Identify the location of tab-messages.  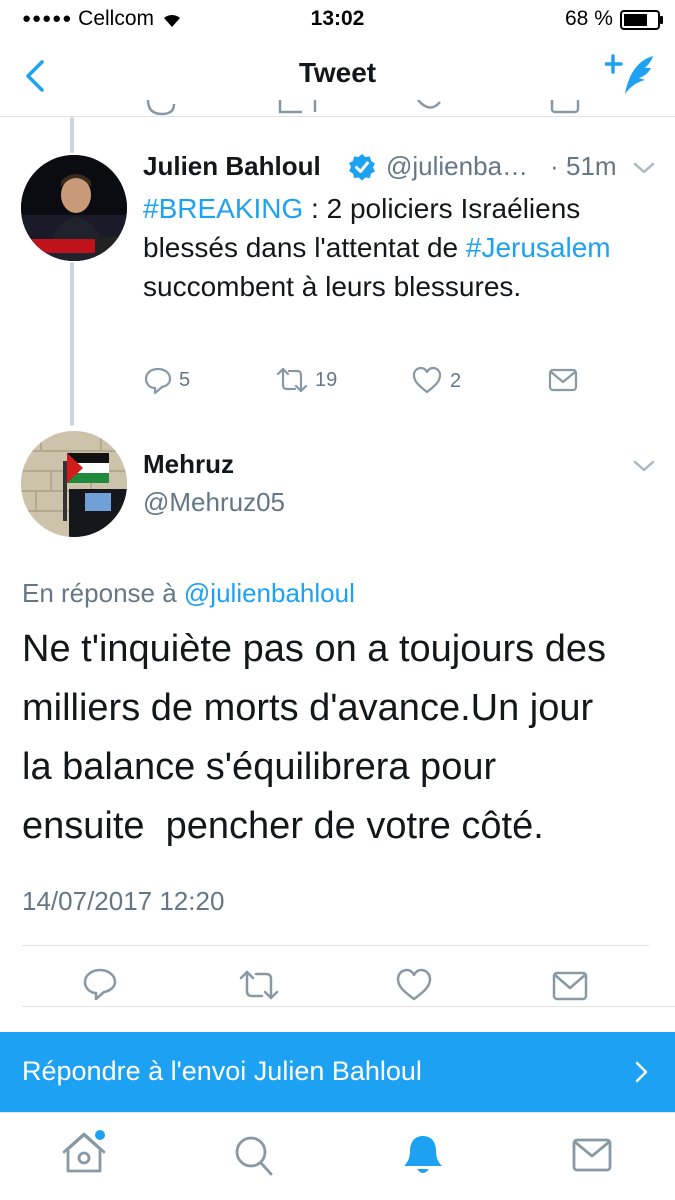
(592, 1155).